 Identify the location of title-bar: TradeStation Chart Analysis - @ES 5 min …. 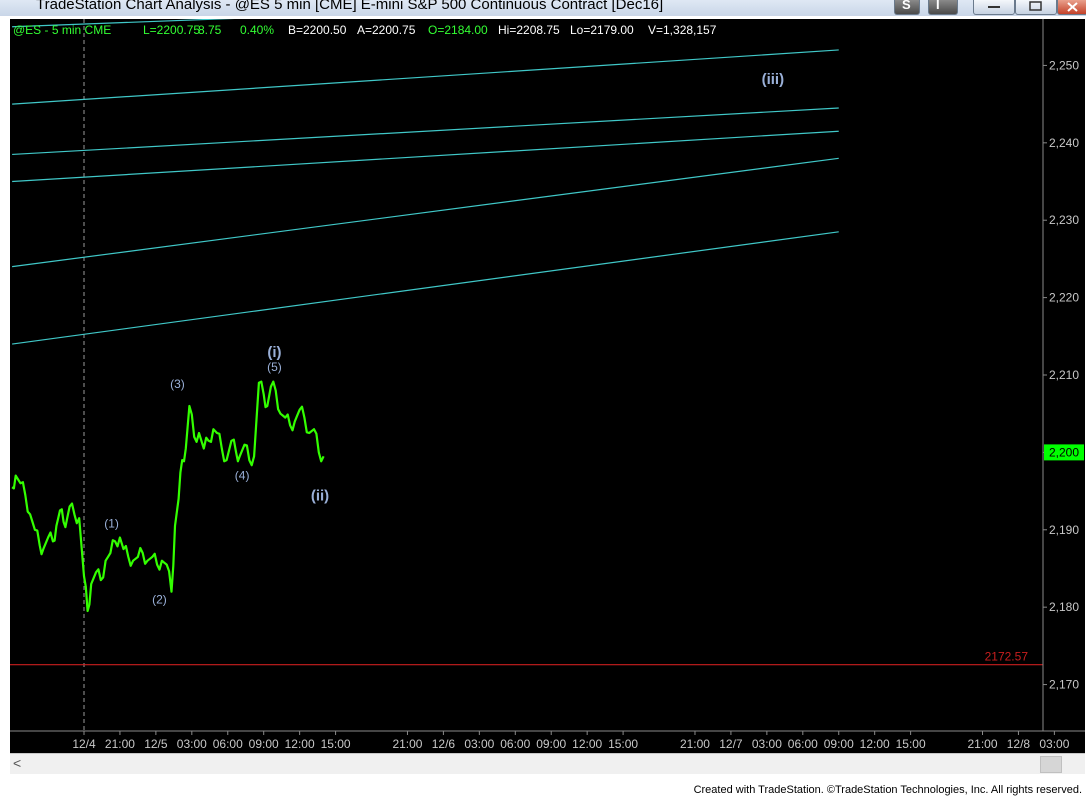
(543, 8).